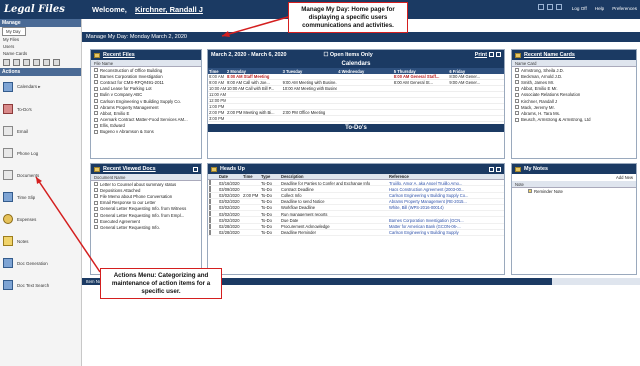 The width and height of the screenshot is (640, 366). What do you see at coordinates (40, 197) in the screenshot?
I see `sidebar-action-item: Time Slip` at bounding box center [40, 197].